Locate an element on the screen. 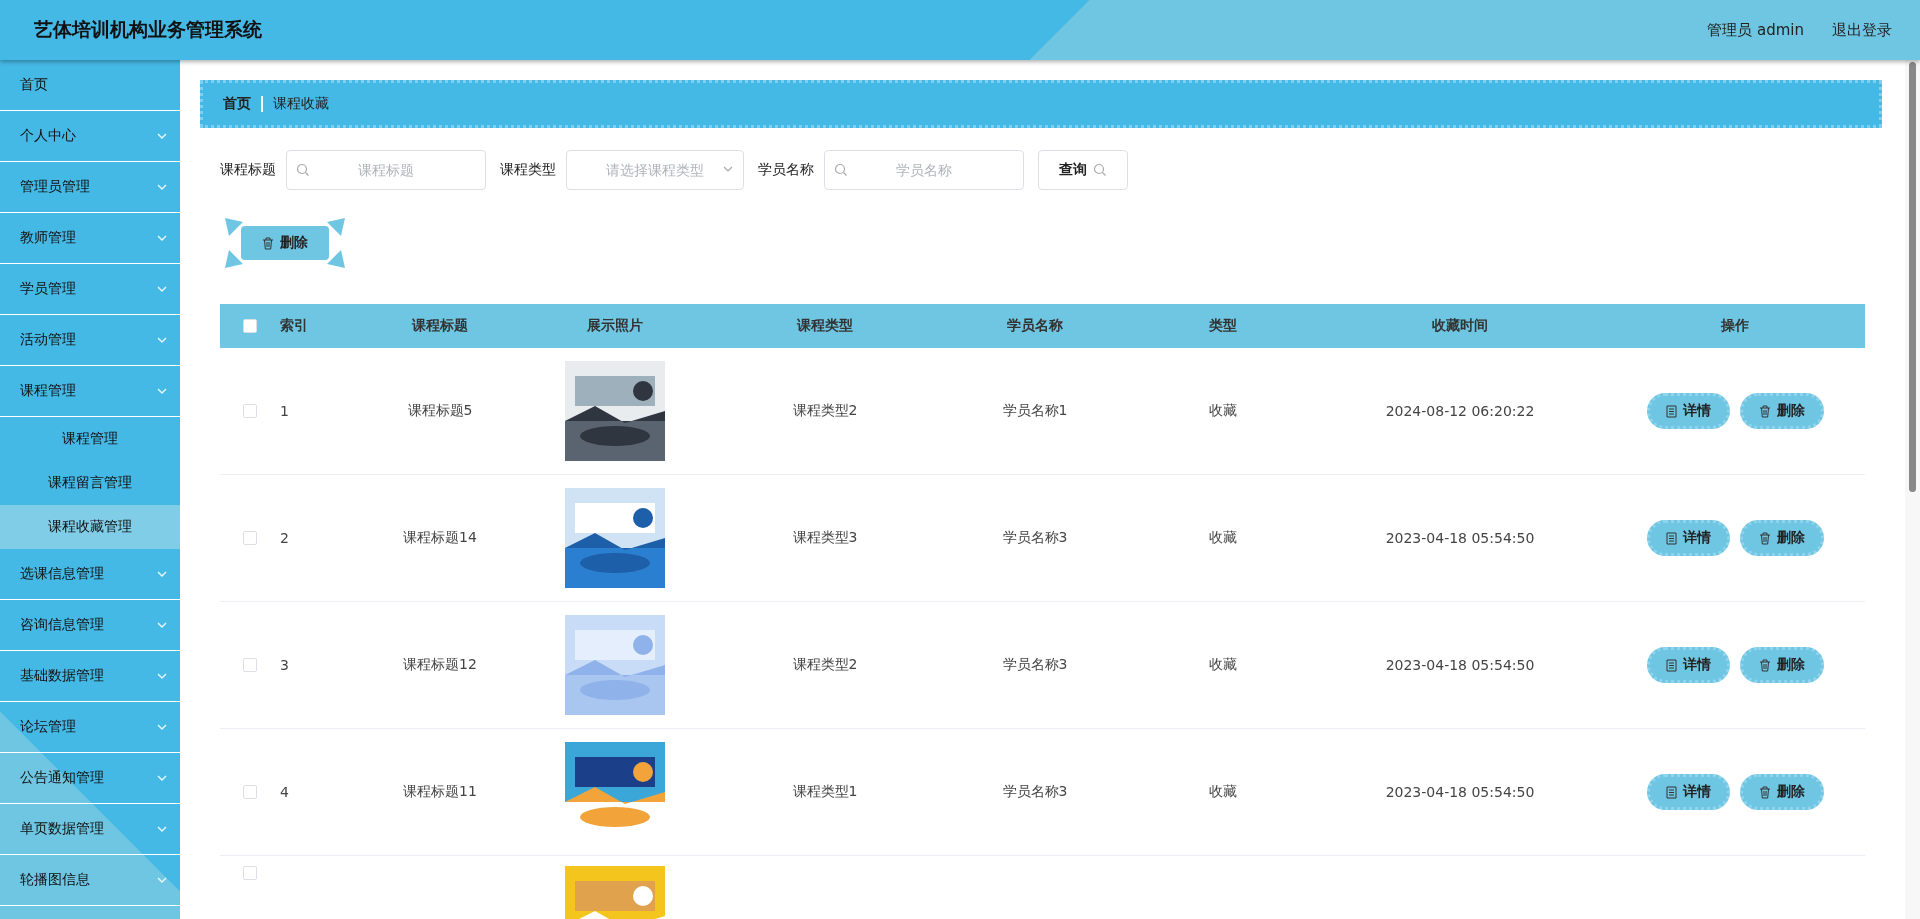  field-label: 课程标题 is located at coordinates (248, 170).